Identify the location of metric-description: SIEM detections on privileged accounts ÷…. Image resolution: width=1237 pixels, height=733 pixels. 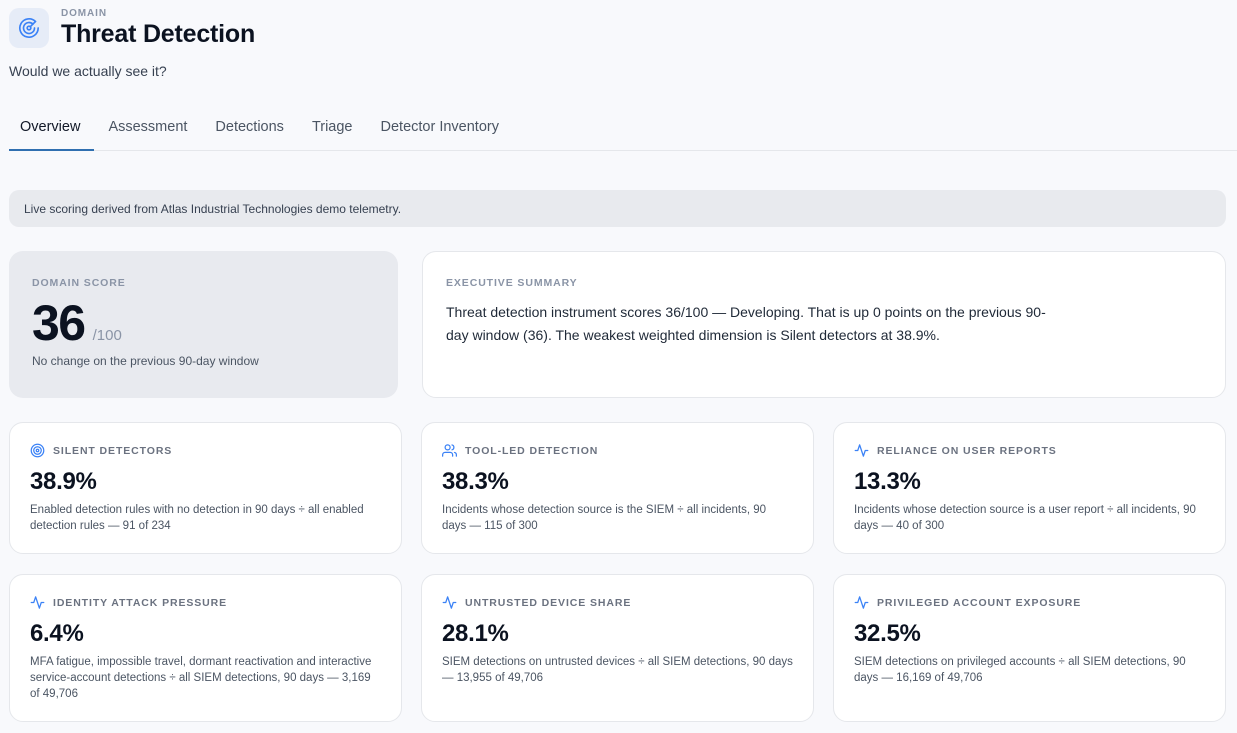
(1020, 670).